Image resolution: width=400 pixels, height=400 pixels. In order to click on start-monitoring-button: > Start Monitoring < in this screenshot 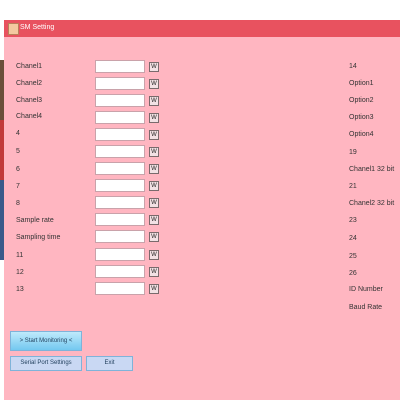, I will do `click(46, 341)`.